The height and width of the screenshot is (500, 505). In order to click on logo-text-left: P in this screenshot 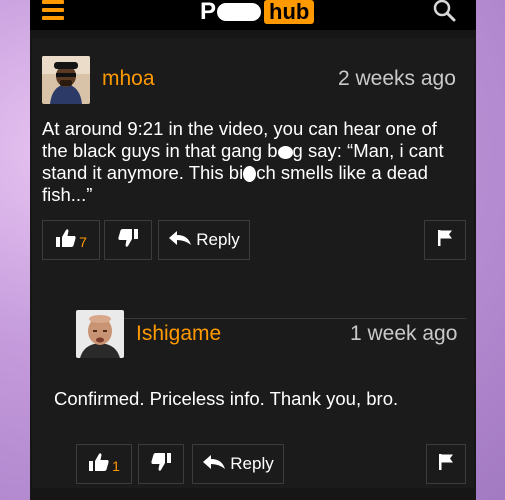, I will do `click(208, 12)`.